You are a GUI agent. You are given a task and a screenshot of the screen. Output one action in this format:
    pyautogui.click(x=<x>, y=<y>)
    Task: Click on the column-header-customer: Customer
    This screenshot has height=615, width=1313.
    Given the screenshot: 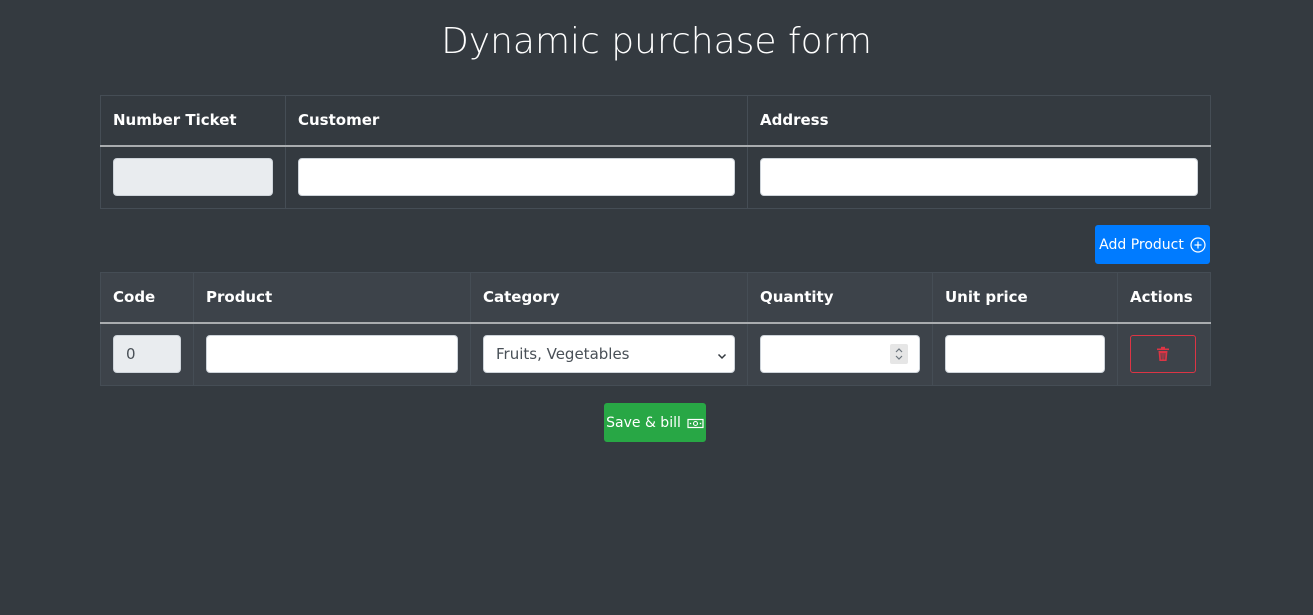 What is the action you would take?
    pyautogui.click(x=516, y=121)
    